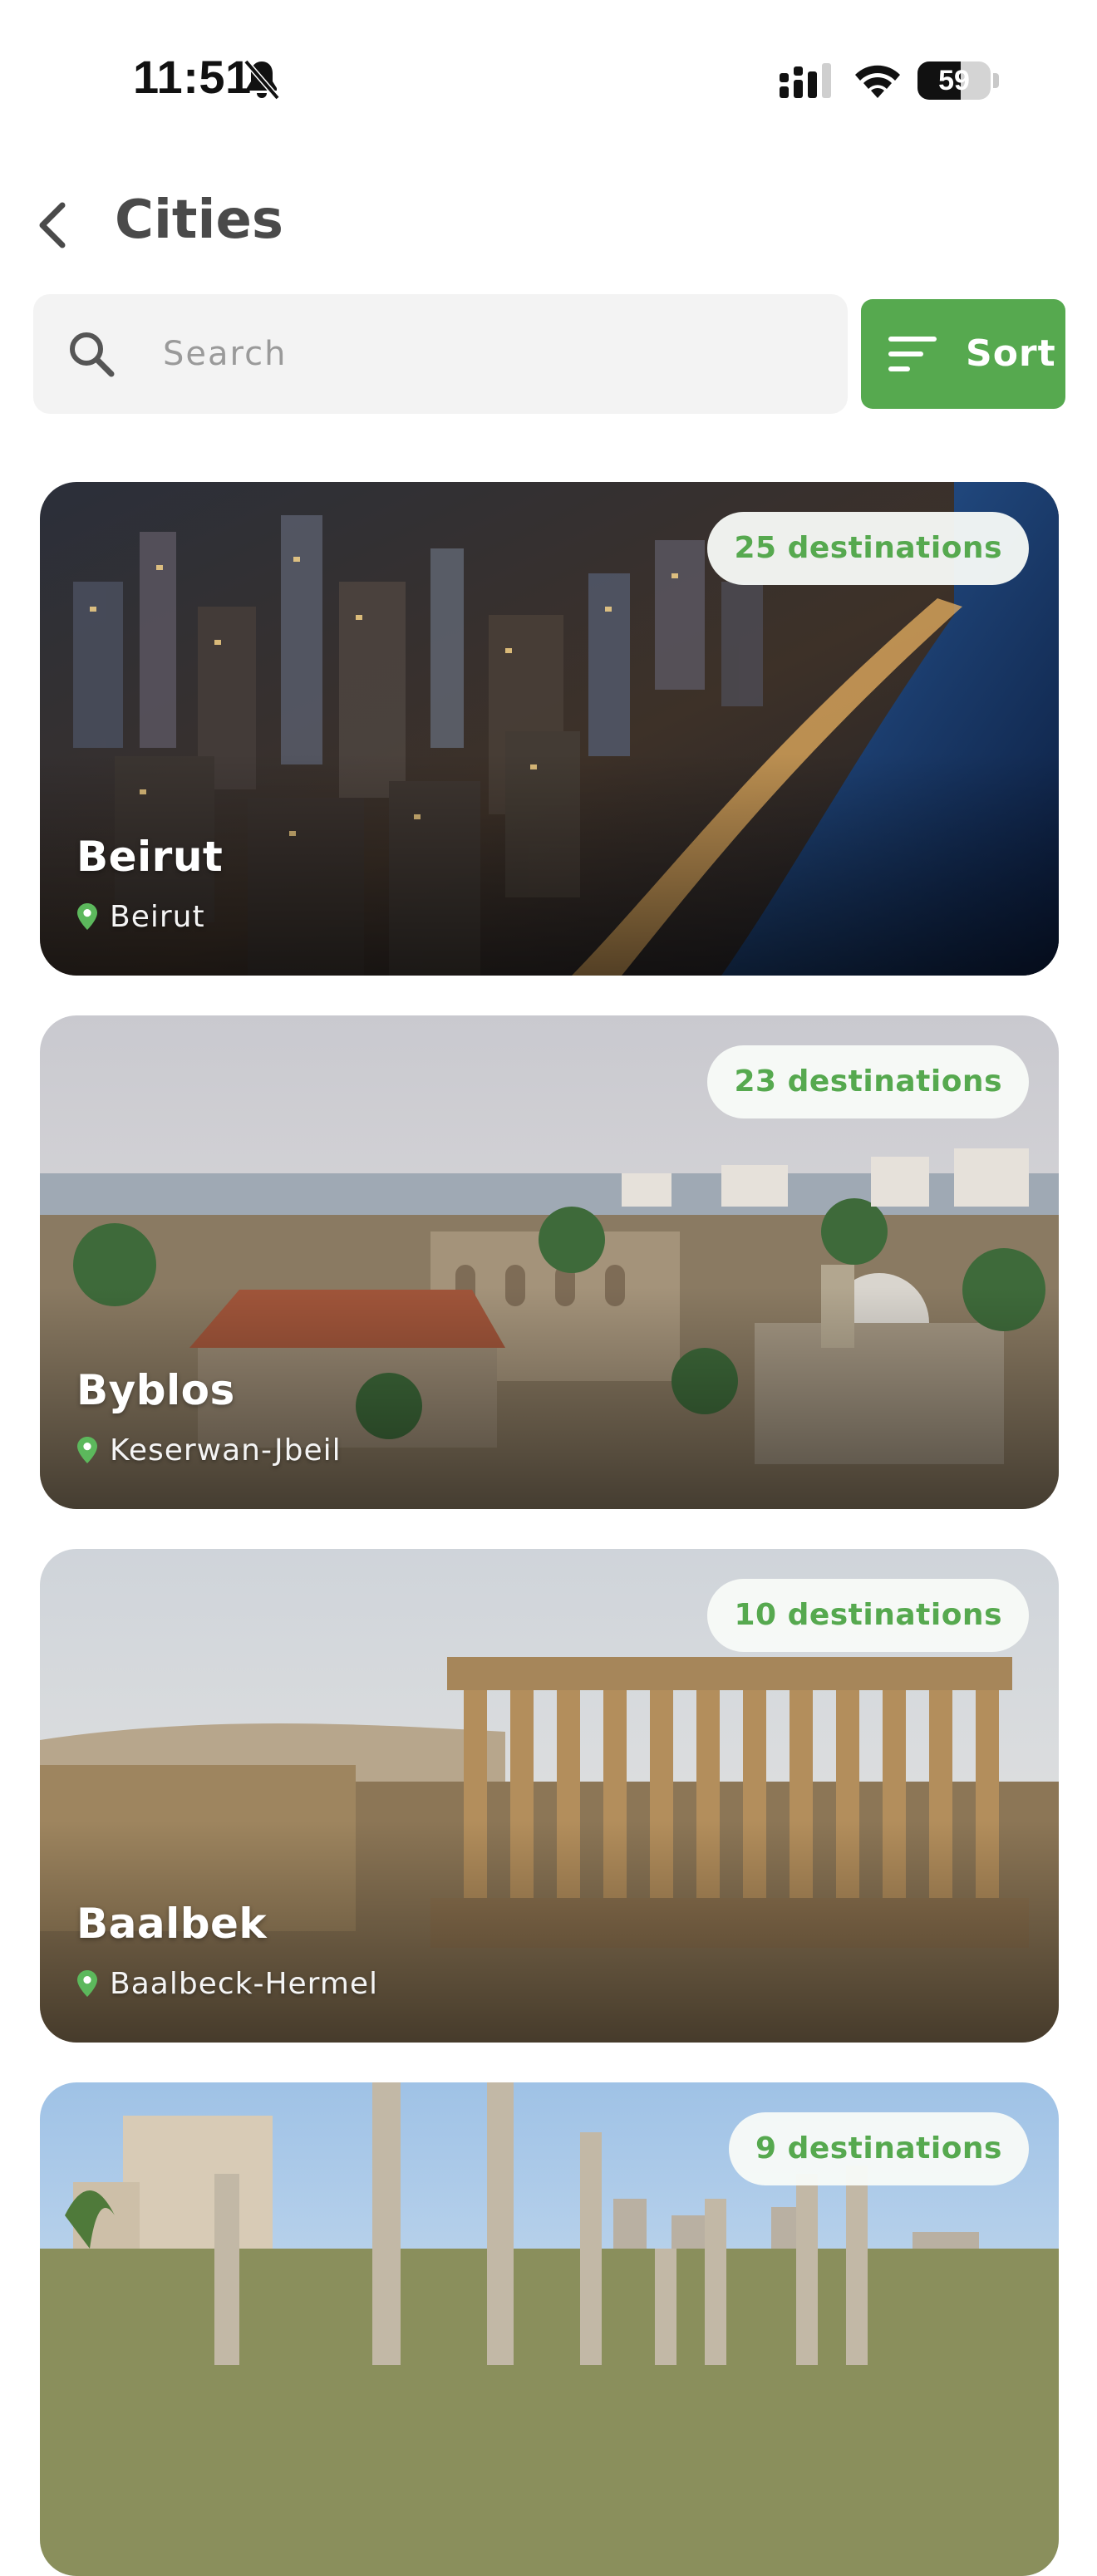 The image size is (1097, 2576). What do you see at coordinates (92, 354) in the screenshot?
I see `search-icon` at bounding box center [92, 354].